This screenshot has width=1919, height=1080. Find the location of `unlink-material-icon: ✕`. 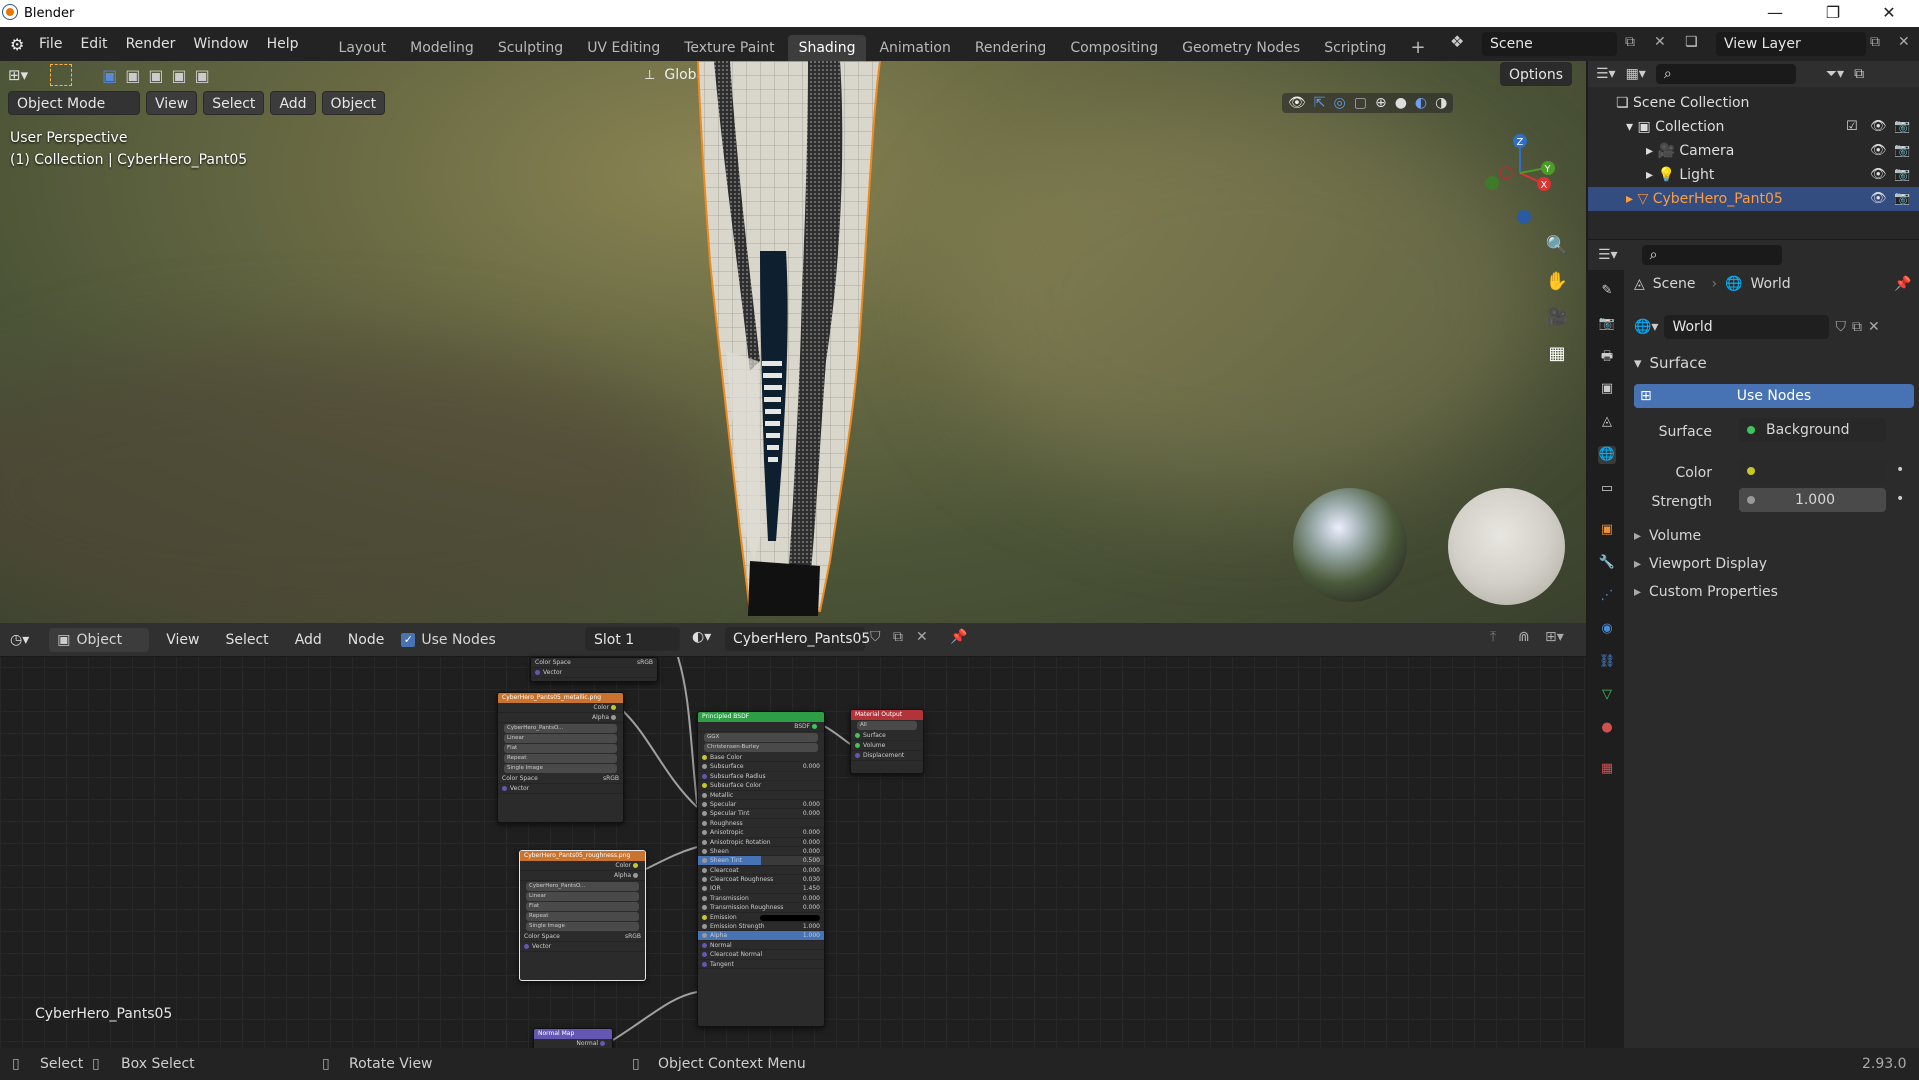

unlink-material-icon: ✕ is located at coordinates (922, 637).